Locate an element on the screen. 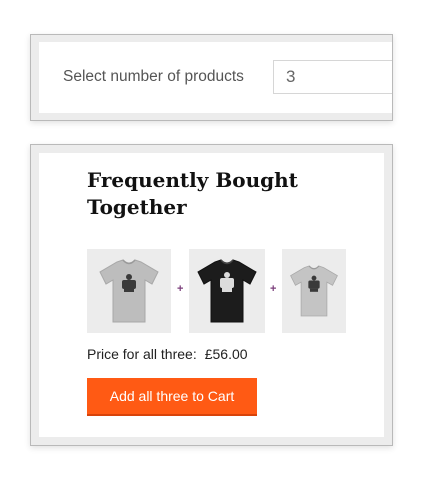  price-value: £56.00 is located at coordinates (226, 354).